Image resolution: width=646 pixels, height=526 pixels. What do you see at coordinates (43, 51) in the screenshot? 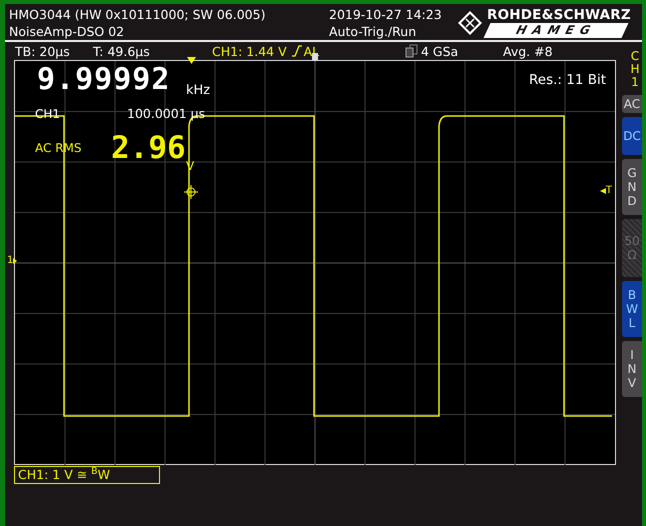
I see `timebase: TB: 20µs` at bounding box center [43, 51].